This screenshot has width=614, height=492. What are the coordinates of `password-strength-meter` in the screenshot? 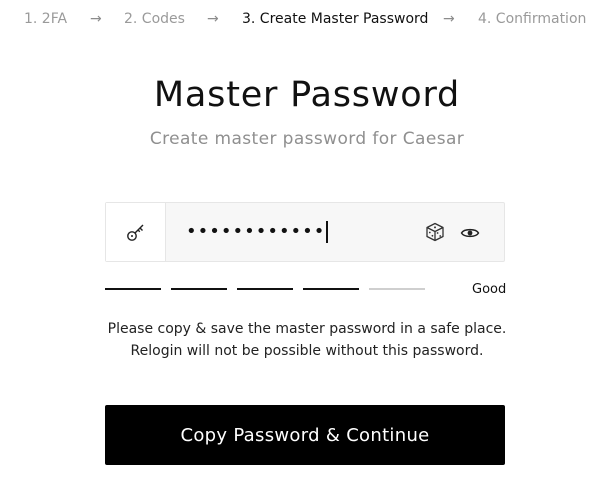 It's located at (305, 289).